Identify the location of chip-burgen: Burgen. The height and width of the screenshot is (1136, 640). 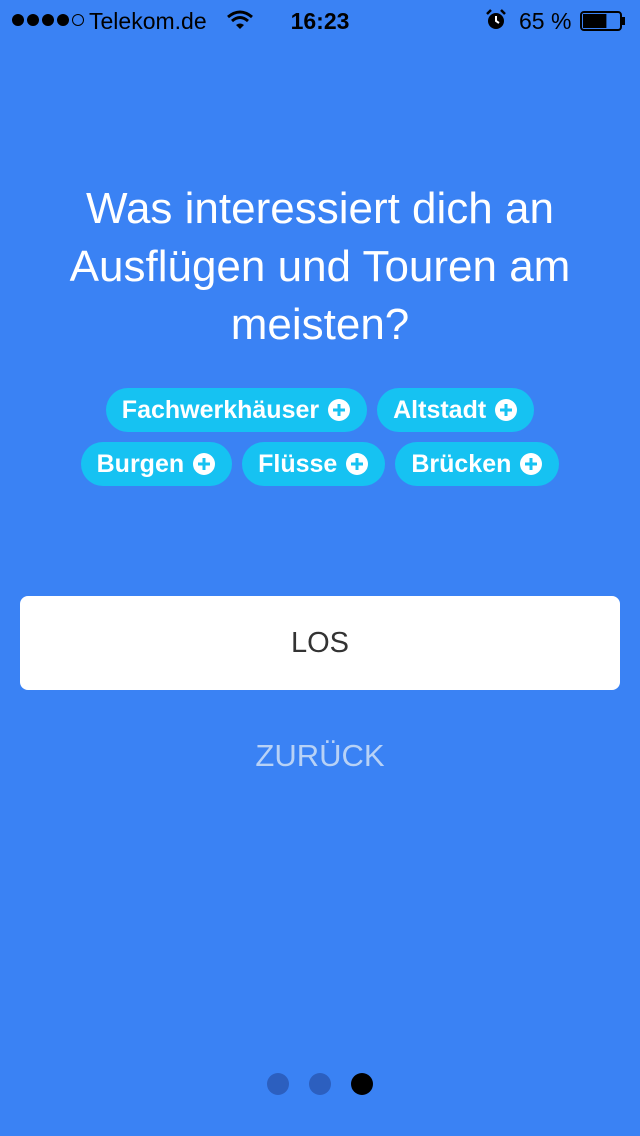
(156, 464).